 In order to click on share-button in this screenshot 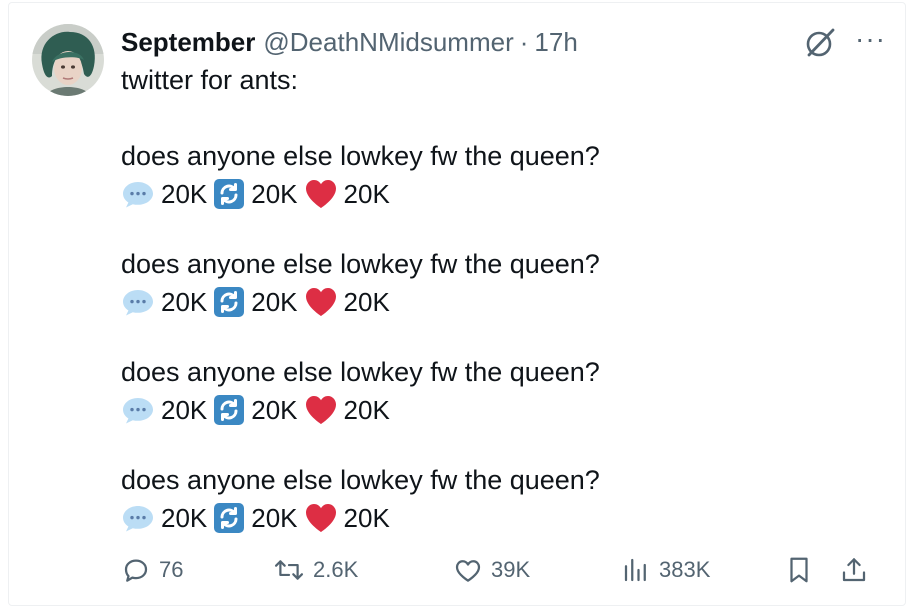, I will do `click(854, 570)`.